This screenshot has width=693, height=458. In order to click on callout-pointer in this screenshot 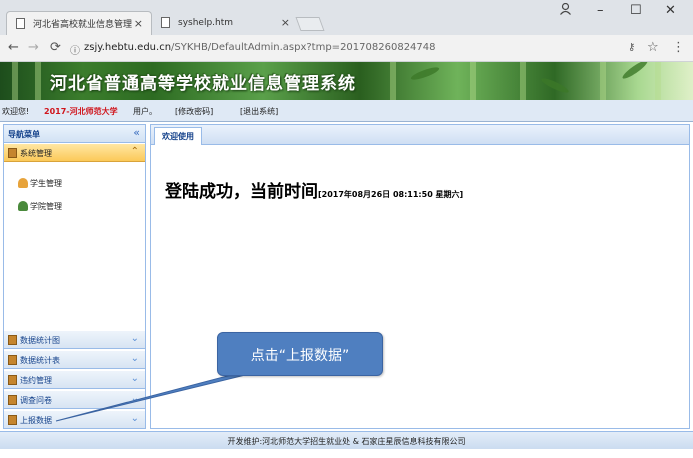, I will do `click(161, 395)`.